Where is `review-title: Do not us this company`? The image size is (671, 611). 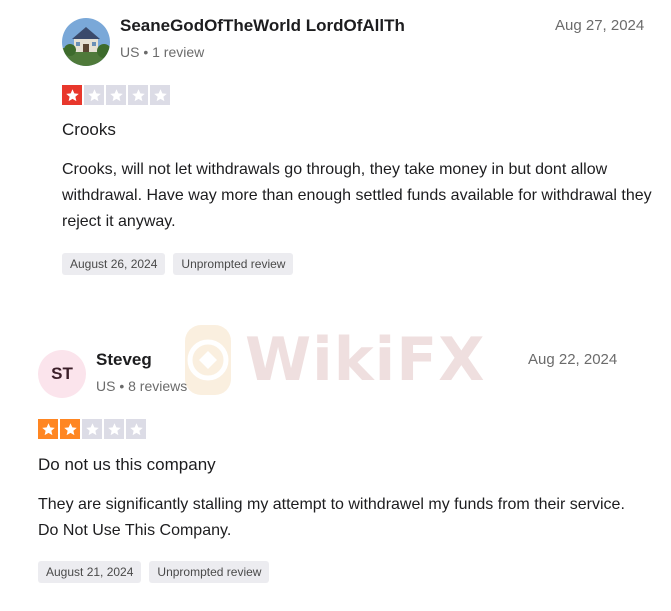
review-title: Do not us this company is located at coordinates (127, 465).